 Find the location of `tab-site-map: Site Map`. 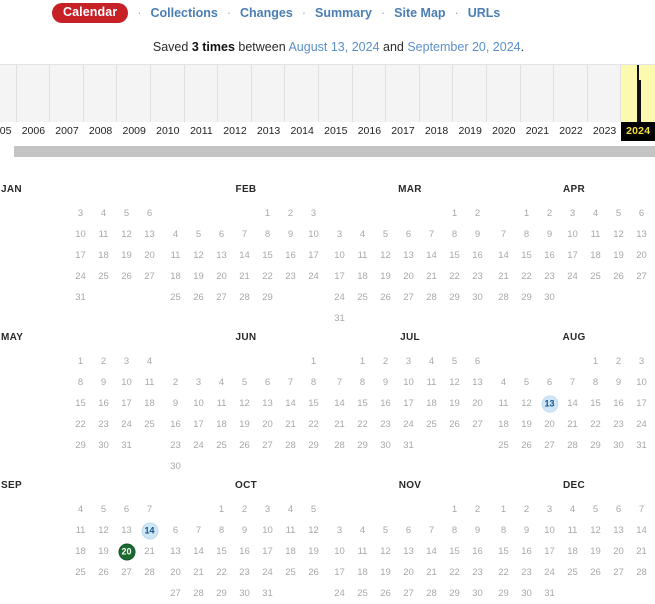

tab-site-map: Site Map is located at coordinates (419, 13).